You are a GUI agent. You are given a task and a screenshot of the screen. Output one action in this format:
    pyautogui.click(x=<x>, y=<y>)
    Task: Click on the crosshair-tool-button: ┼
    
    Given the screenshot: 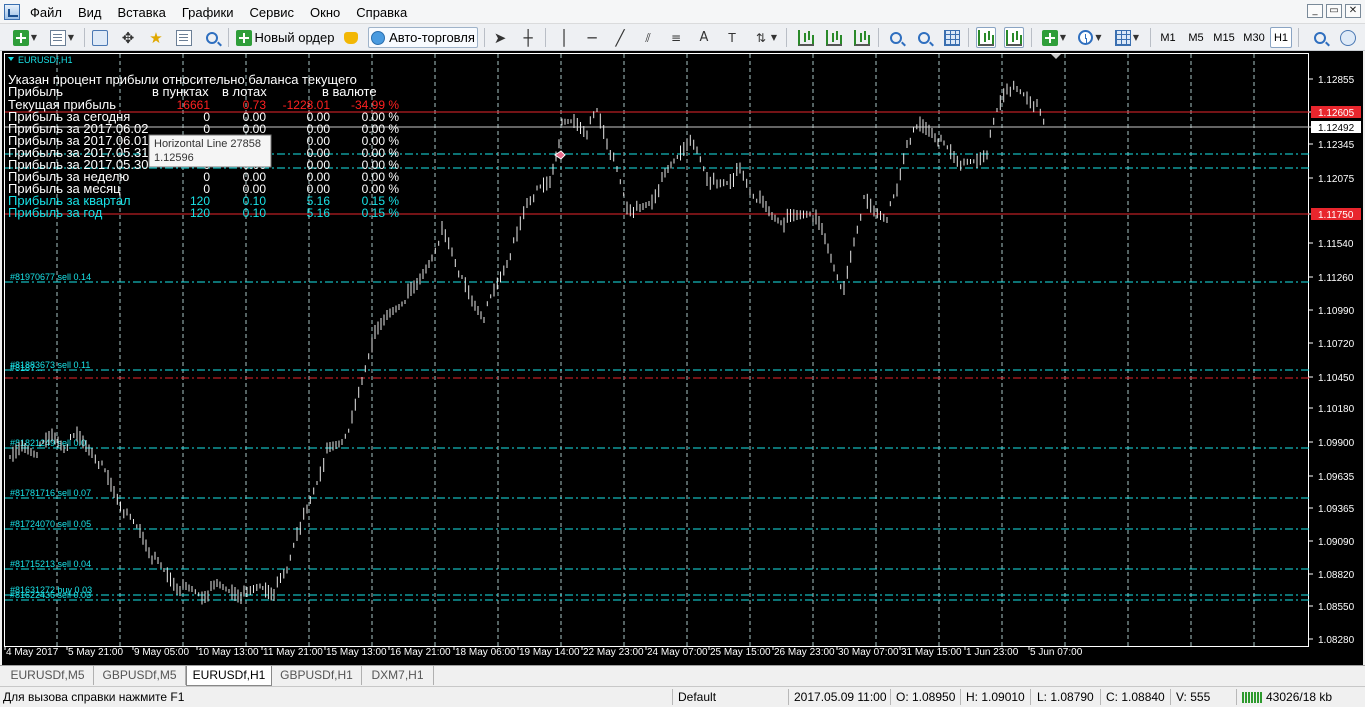 What is the action you would take?
    pyautogui.click(x=528, y=37)
    